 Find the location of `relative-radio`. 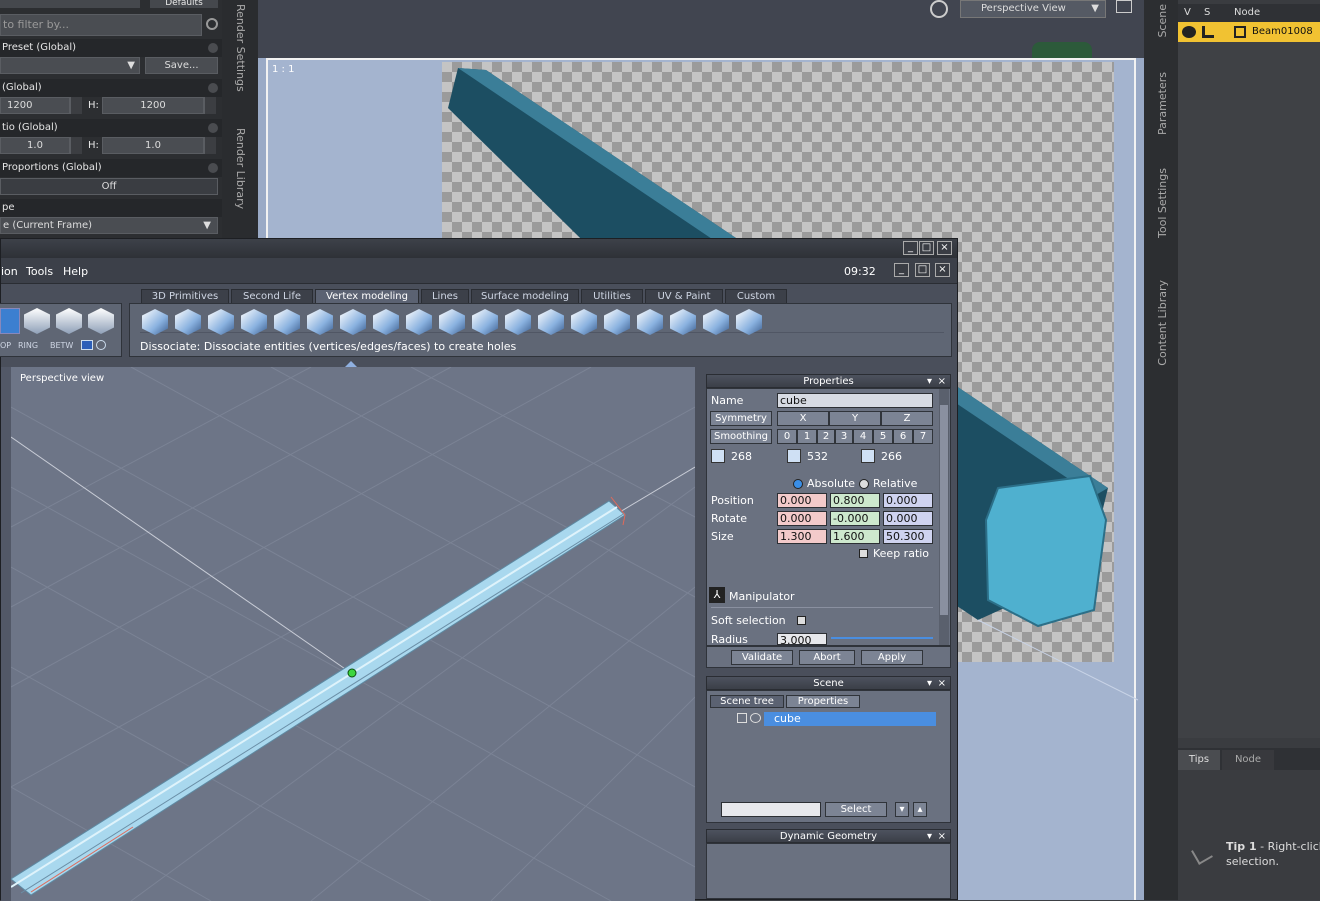

relative-radio is located at coordinates (864, 484).